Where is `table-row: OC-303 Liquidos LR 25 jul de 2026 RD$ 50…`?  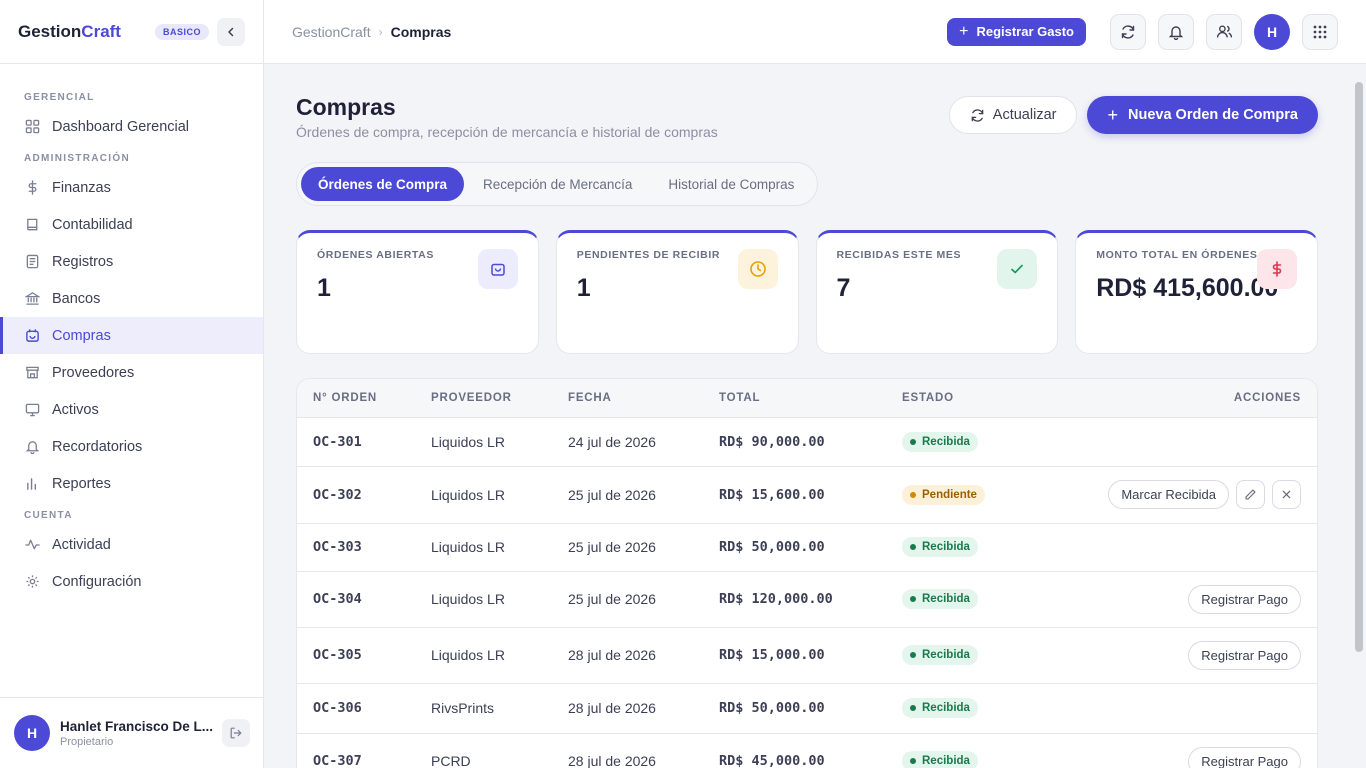 table-row: OC-303 Liquidos LR 25 jul de 2026 RD$ 50… is located at coordinates (807, 547).